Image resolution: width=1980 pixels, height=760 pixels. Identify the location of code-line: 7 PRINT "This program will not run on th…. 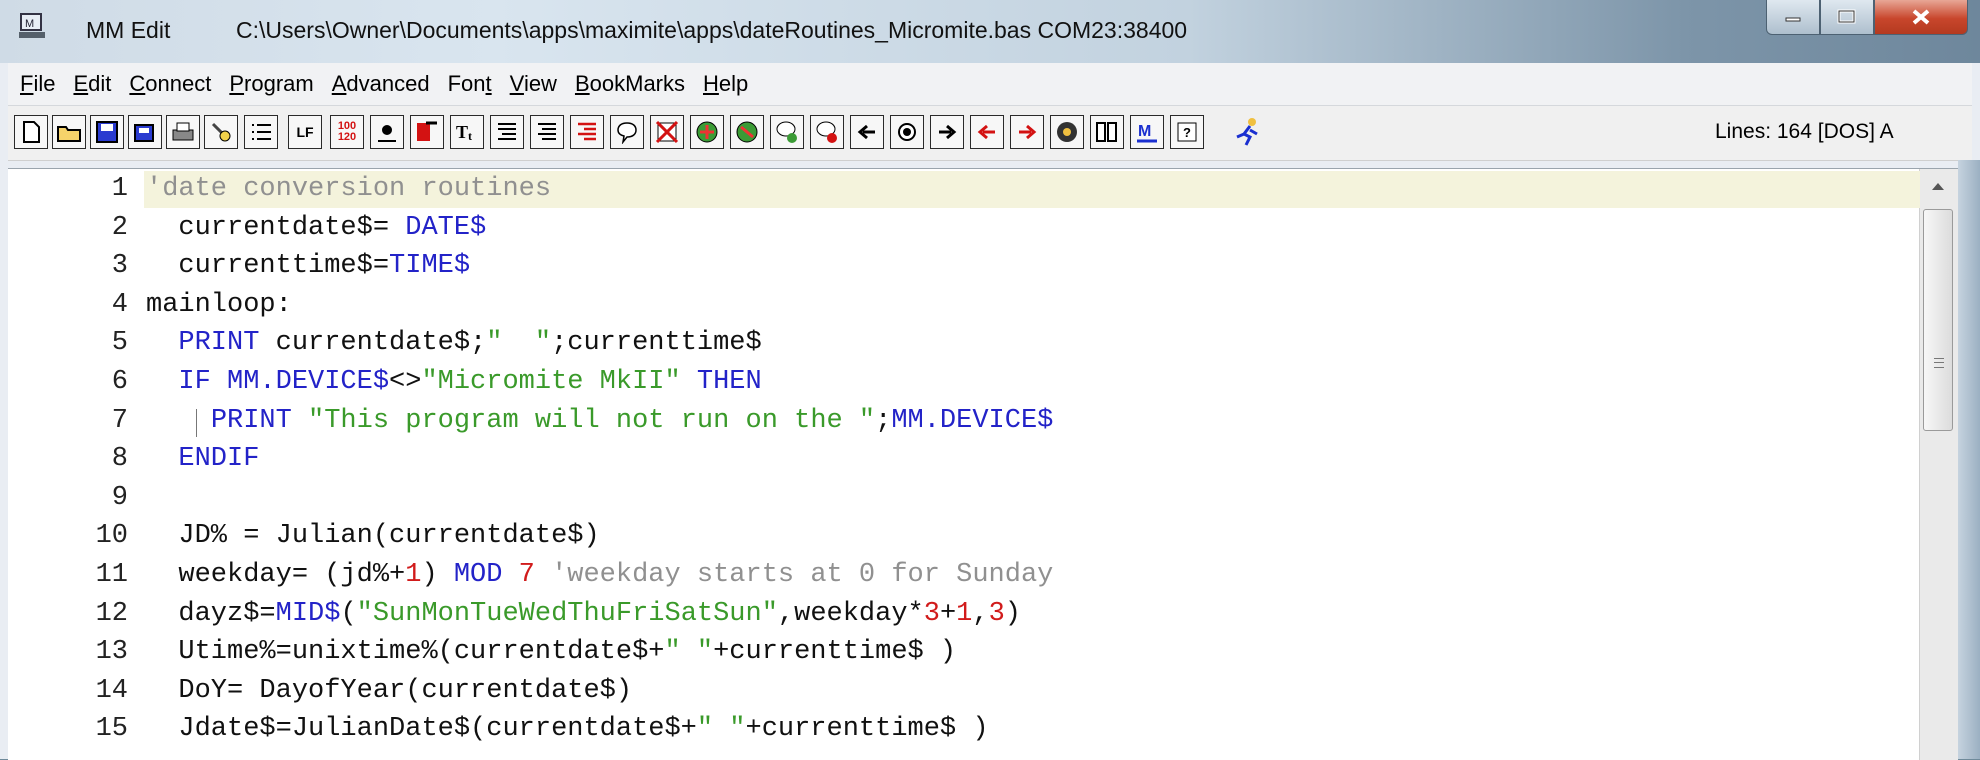
(964, 421).